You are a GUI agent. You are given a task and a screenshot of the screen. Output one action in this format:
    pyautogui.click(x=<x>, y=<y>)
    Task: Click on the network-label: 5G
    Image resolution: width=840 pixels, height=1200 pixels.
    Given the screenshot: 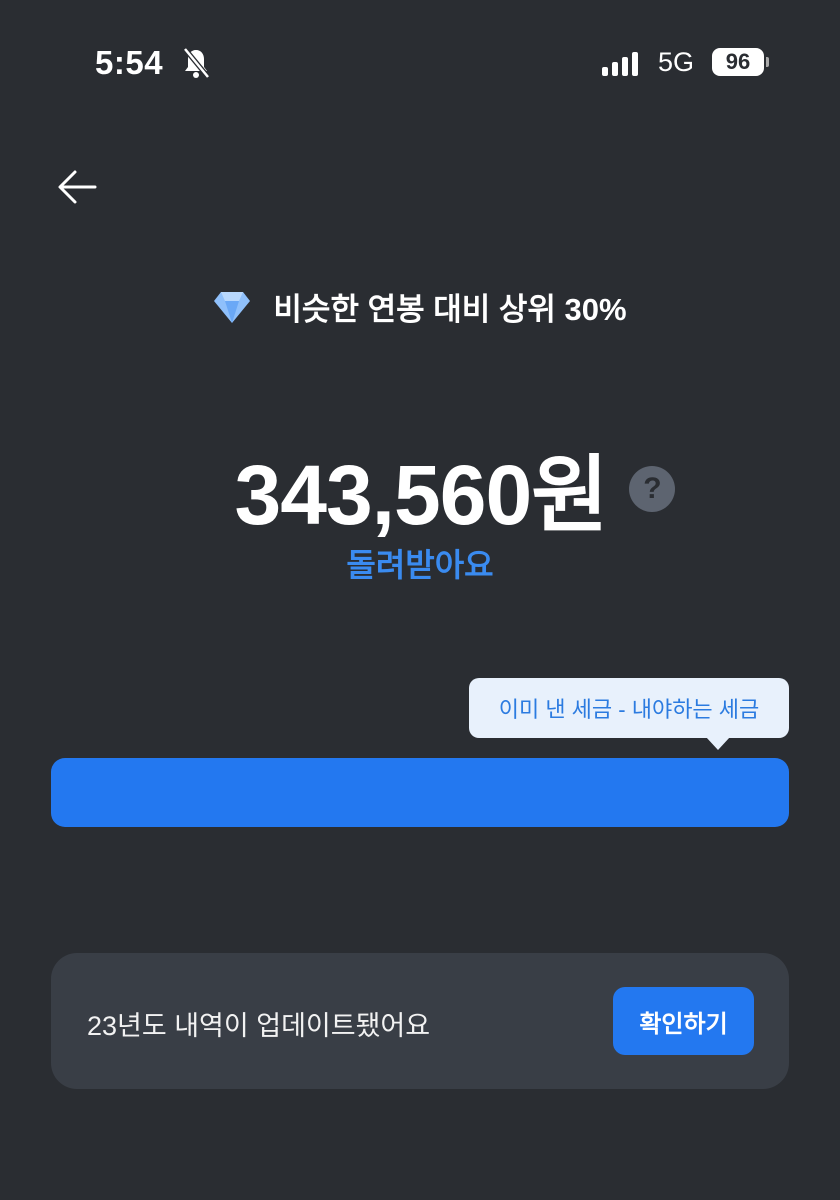 What is the action you would take?
    pyautogui.click(x=676, y=62)
    